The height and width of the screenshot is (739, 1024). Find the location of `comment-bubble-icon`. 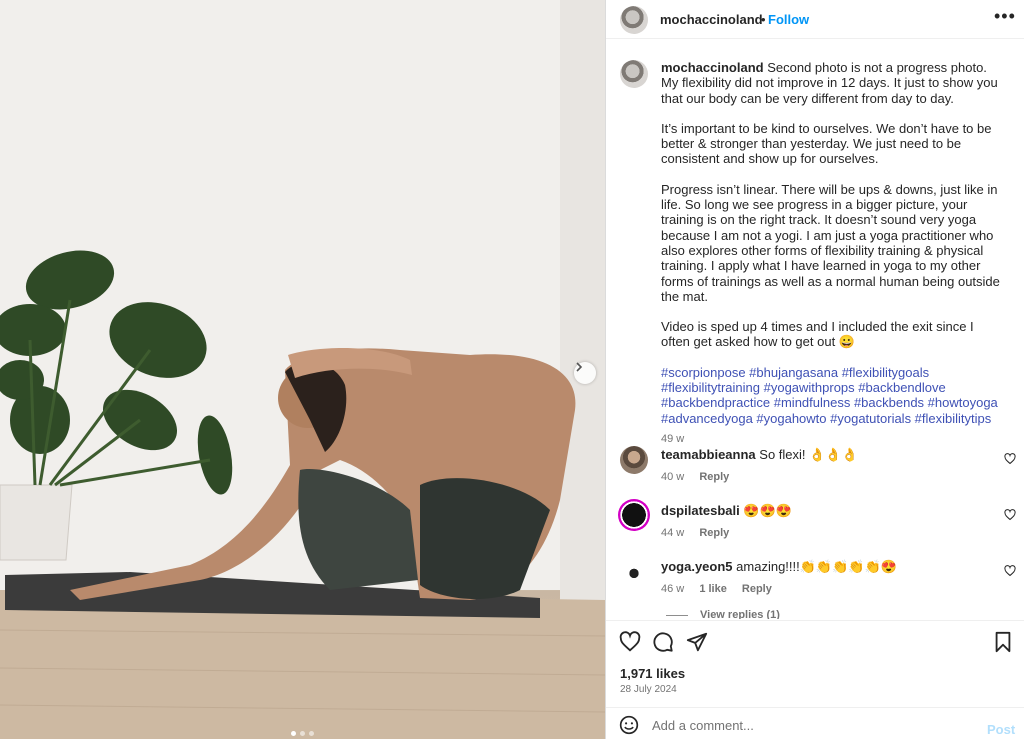

comment-bubble-icon is located at coordinates (663, 642).